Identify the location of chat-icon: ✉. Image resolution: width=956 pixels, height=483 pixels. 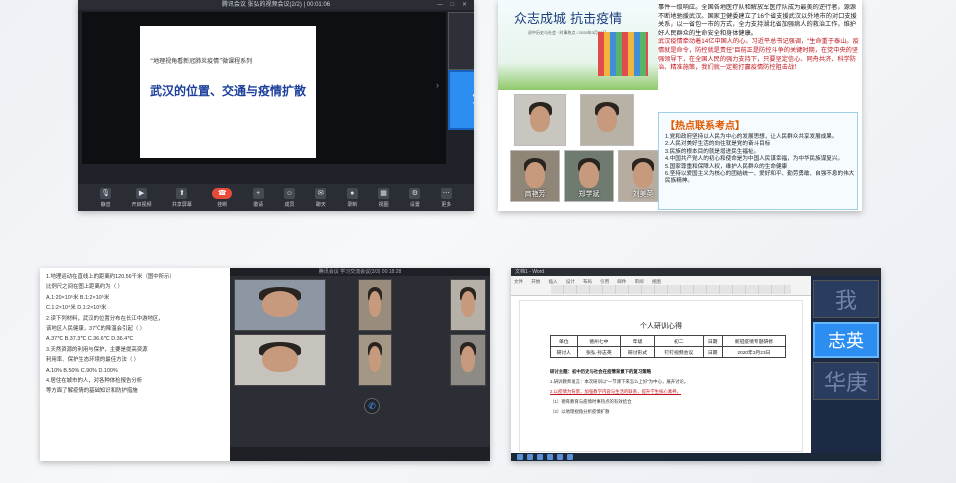
(321, 193).